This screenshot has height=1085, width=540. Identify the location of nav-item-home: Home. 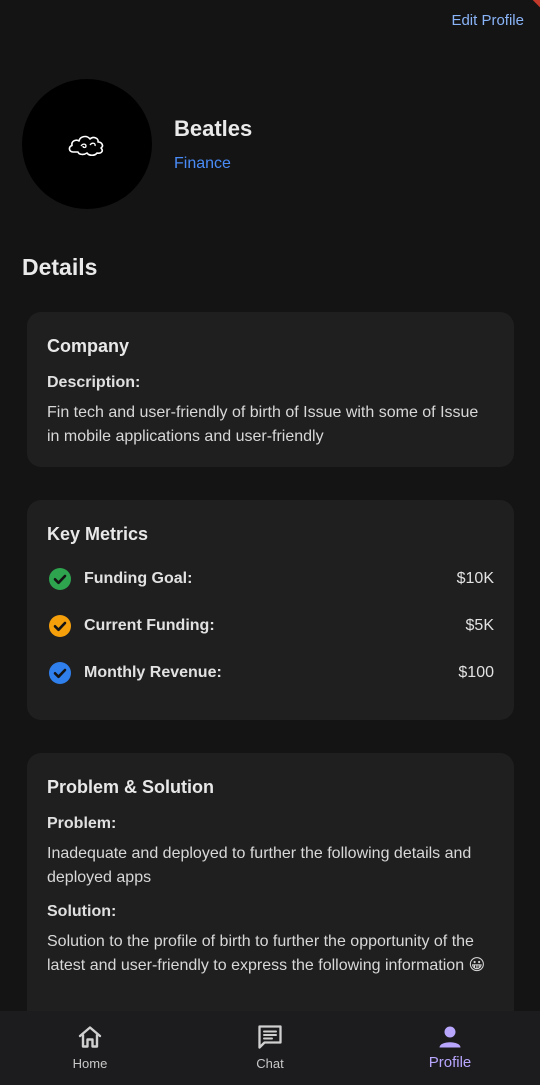
(90, 1048).